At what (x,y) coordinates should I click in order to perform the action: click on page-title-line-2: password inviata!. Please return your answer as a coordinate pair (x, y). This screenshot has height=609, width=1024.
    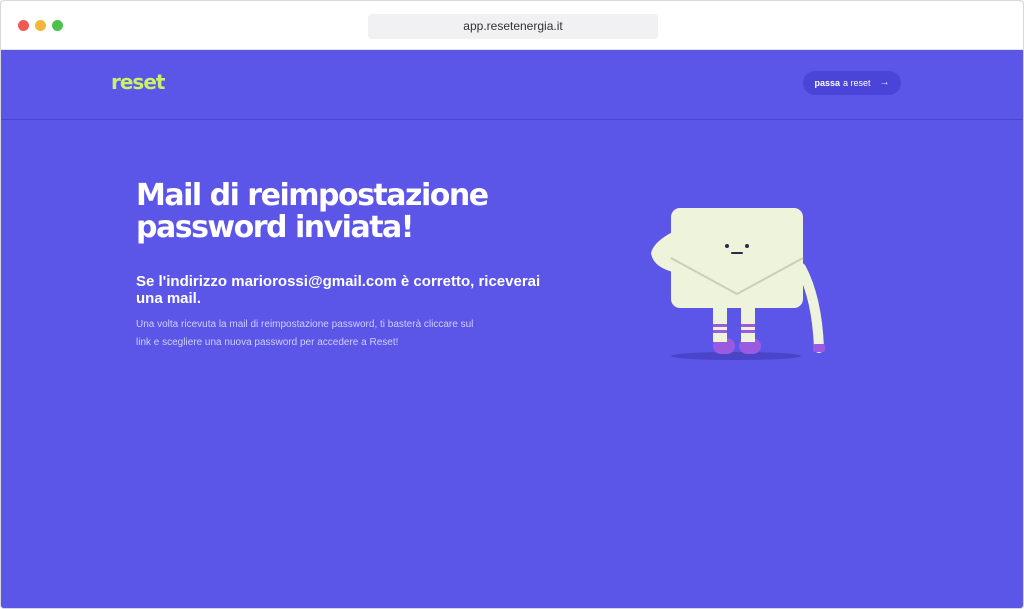
    Looking at the image, I should click on (275, 227).